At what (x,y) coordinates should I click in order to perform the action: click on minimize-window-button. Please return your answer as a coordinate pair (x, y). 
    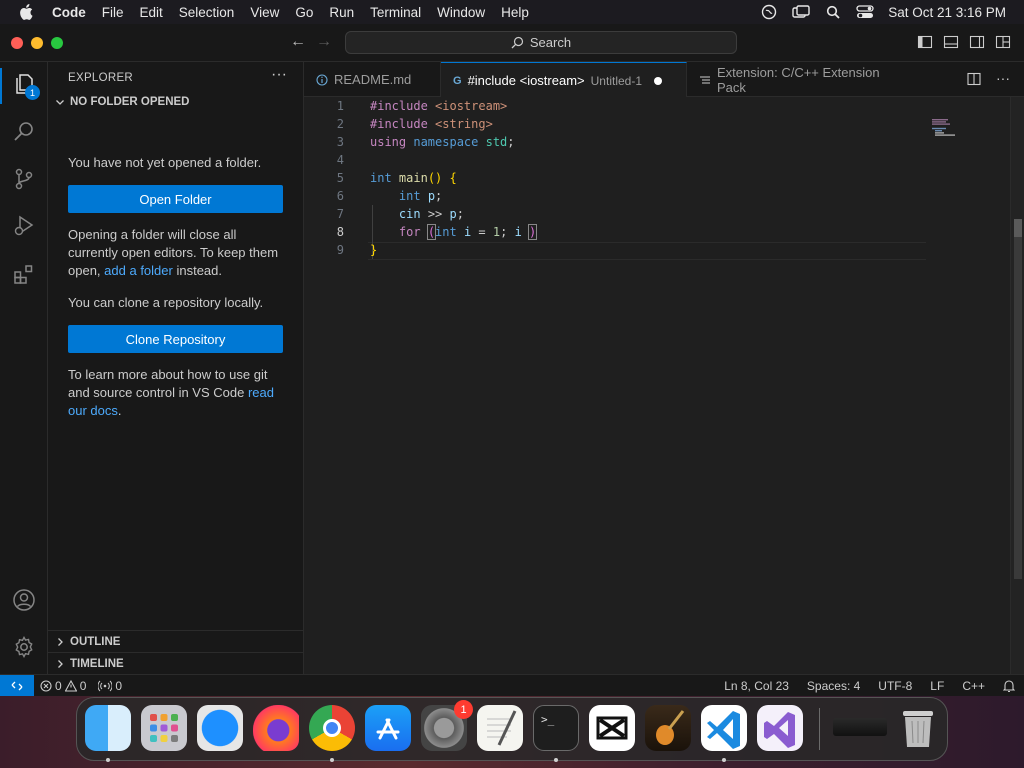
    Looking at the image, I should click on (37, 43).